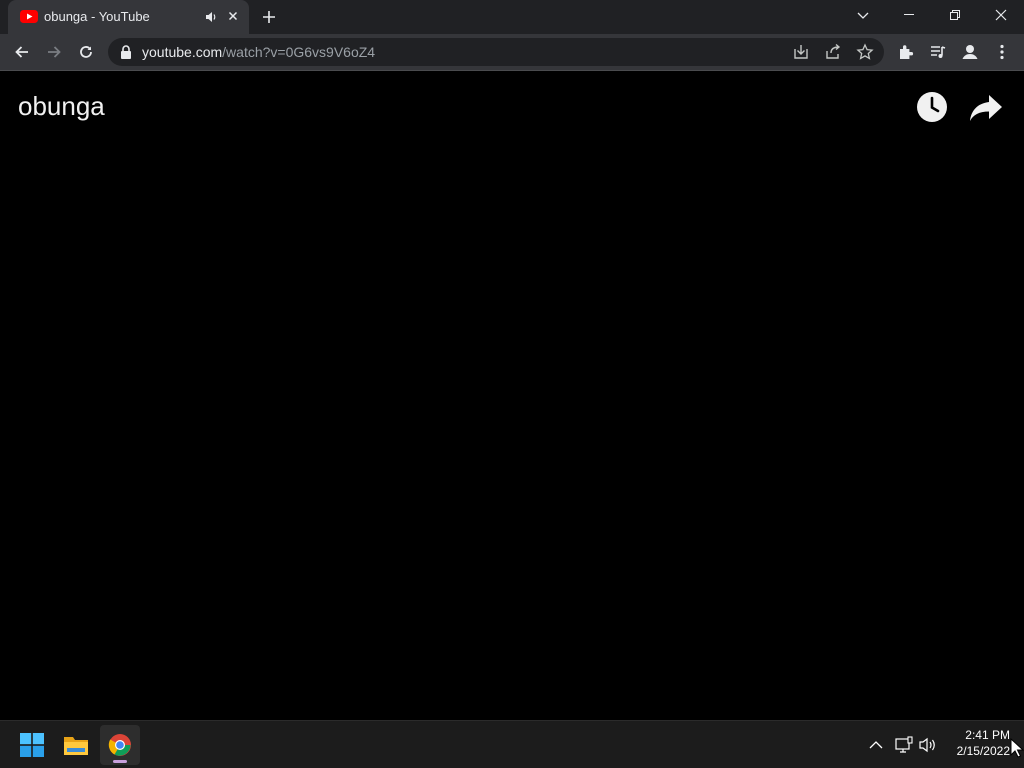 The width and height of the screenshot is (1024, 768). I want to click on url-host: youtube.com, so click(182, 52).